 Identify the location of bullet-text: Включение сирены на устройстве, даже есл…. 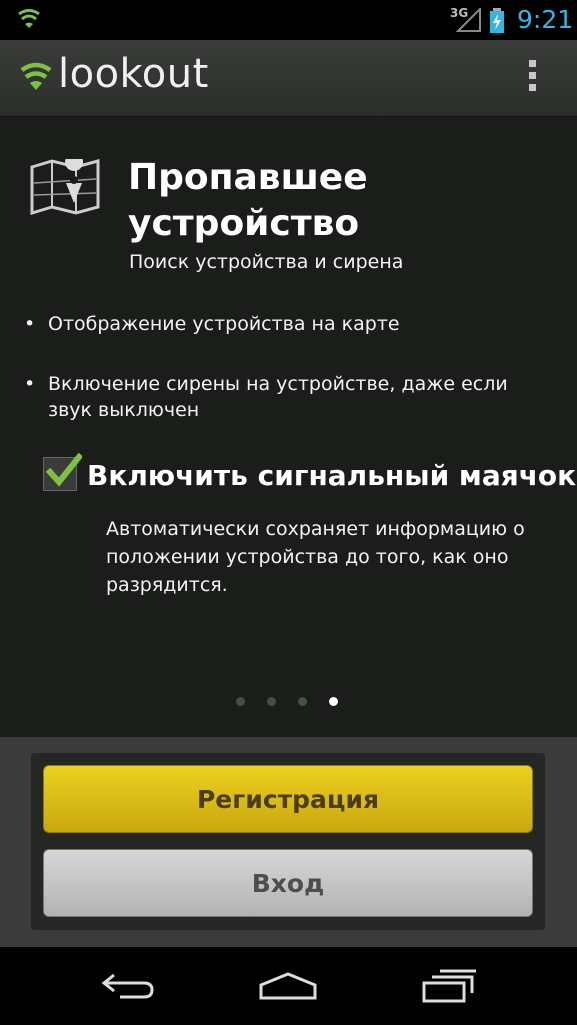
(278, 397).